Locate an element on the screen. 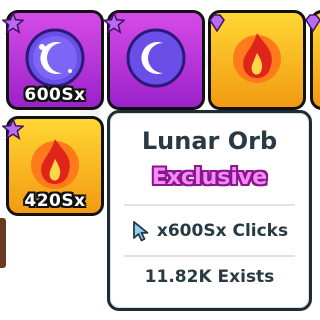  tile-value-label: 600Sx is located at coordinates (55, 95).